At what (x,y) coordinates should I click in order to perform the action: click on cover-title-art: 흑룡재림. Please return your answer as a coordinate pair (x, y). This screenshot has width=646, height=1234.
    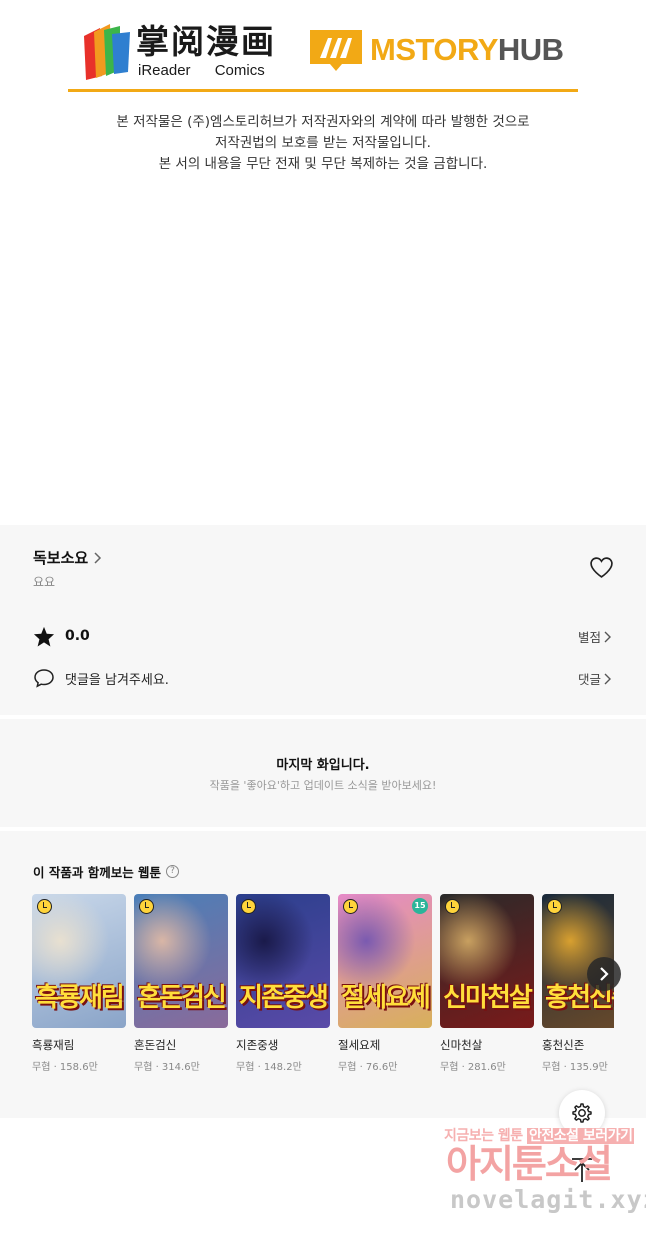
    Looking at the image, I should click on (80, 998).